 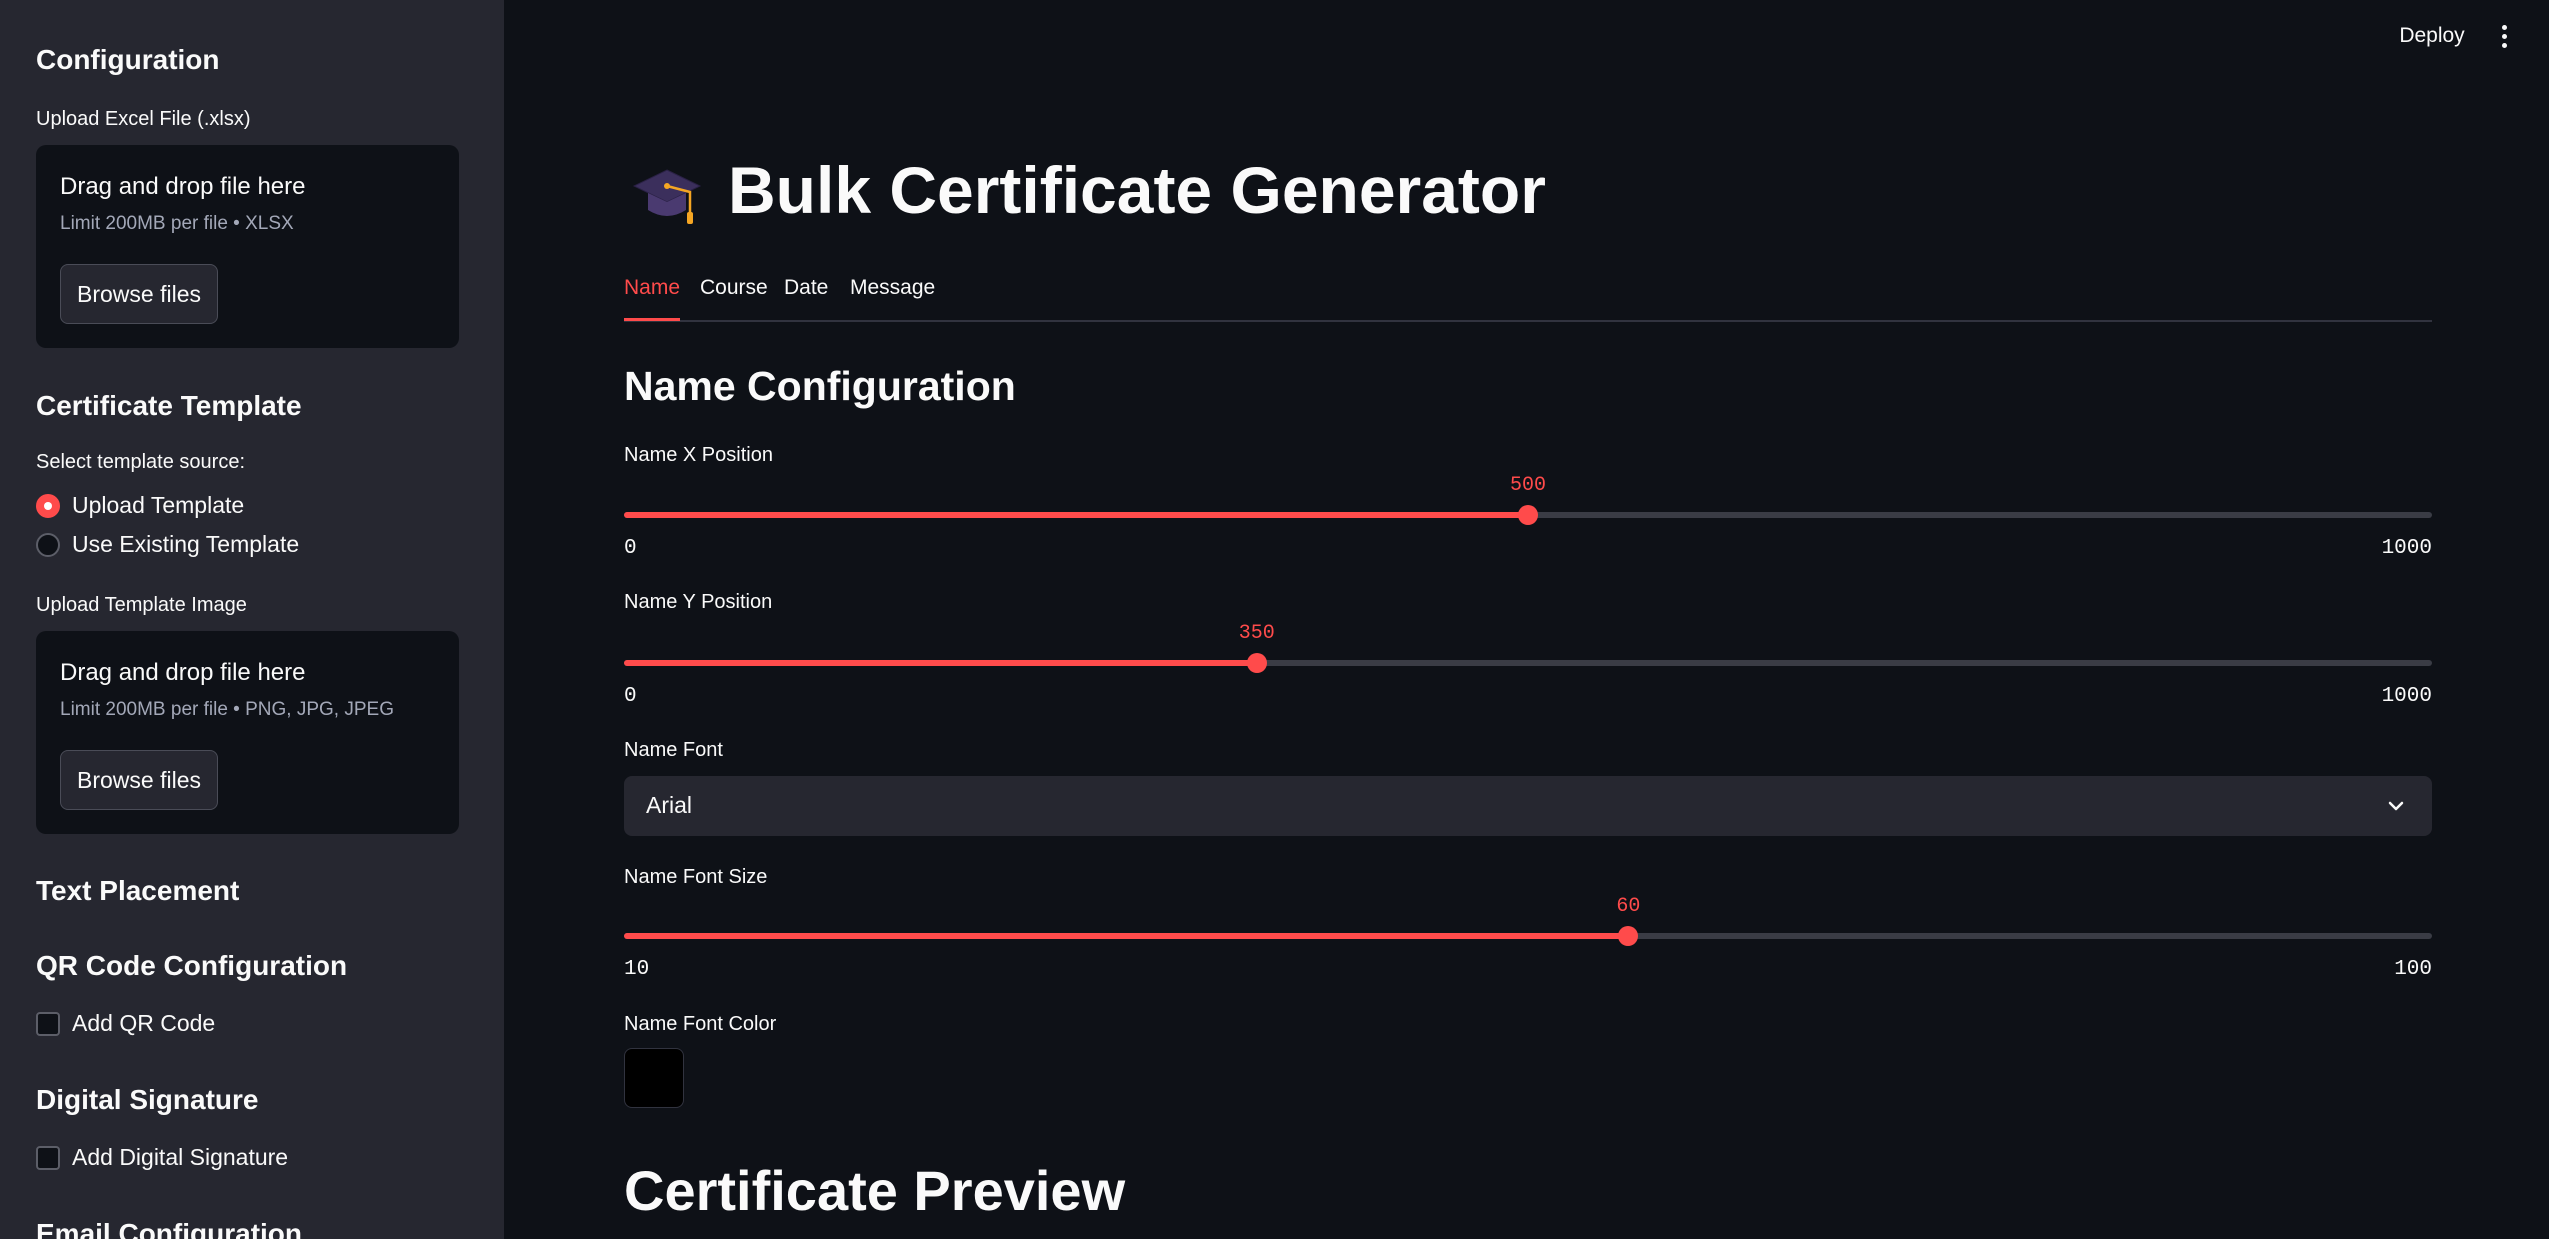 I want to click on certificate-preview-heading: Certificate Preview, so click(x=875, y=1190).